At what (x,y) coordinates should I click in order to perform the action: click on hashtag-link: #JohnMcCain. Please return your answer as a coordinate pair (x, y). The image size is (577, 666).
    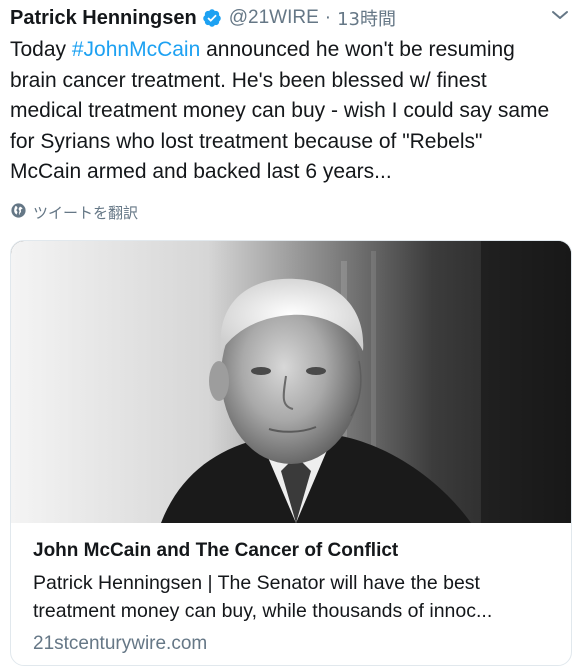
    Looking at the image, I should click on (136, 49).